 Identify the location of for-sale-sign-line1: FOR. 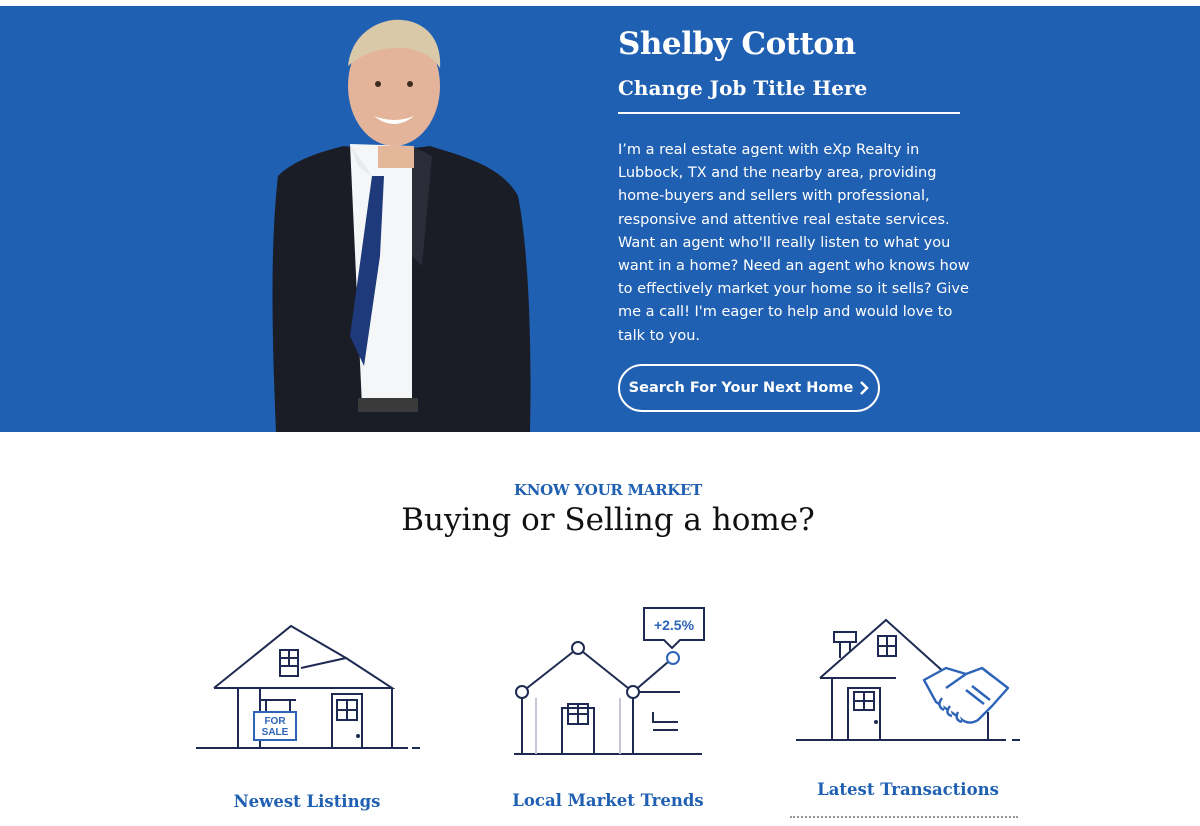
(275, 721).